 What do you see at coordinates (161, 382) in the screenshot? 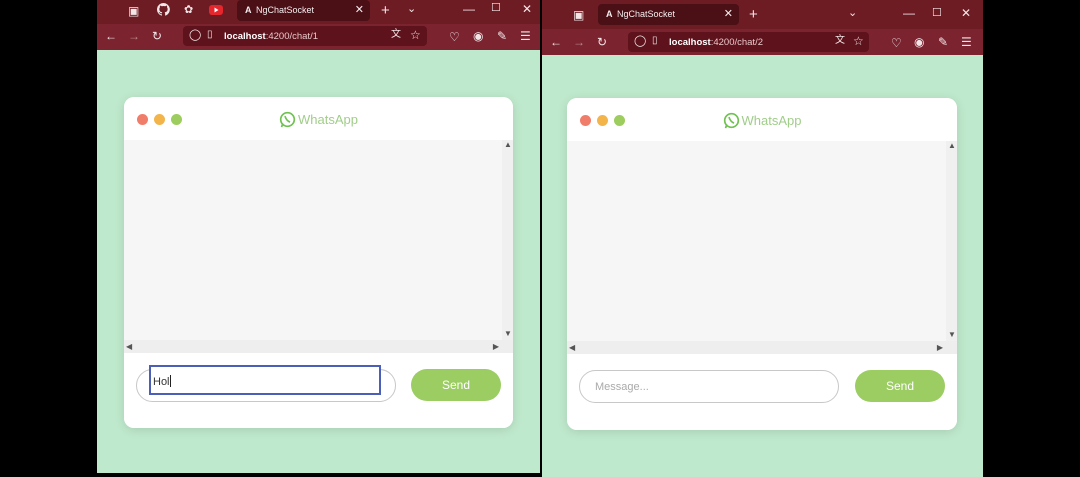
I see `input-text: Hol` at bounding box center [161, 382].